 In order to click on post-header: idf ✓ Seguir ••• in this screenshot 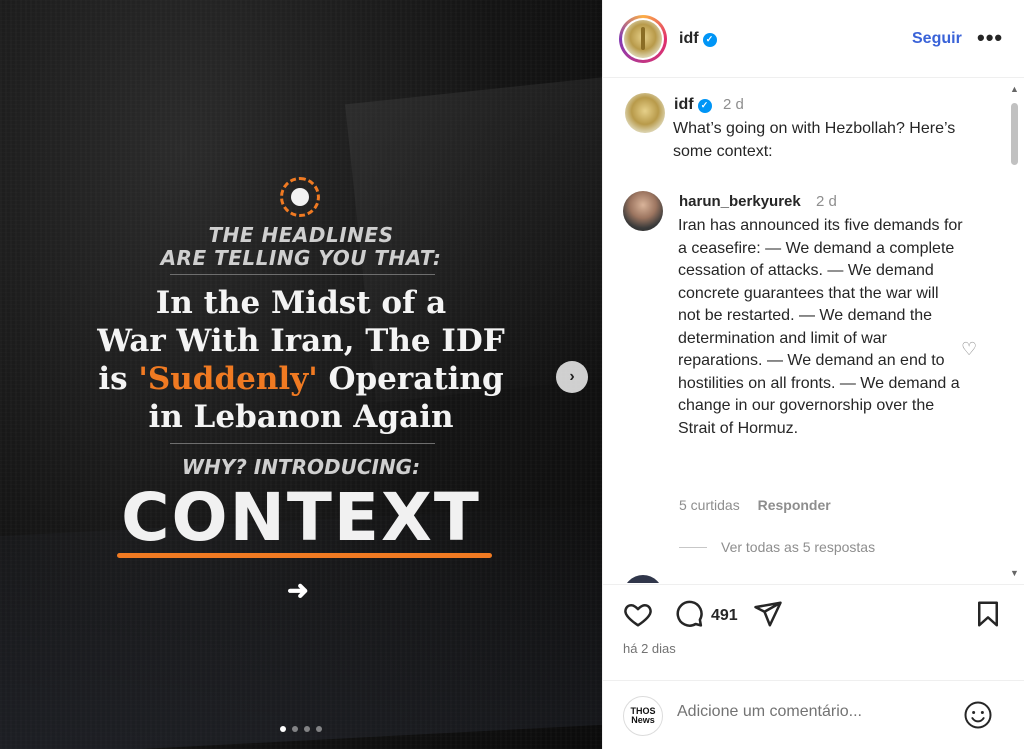, I will do `click(813, 39)`.